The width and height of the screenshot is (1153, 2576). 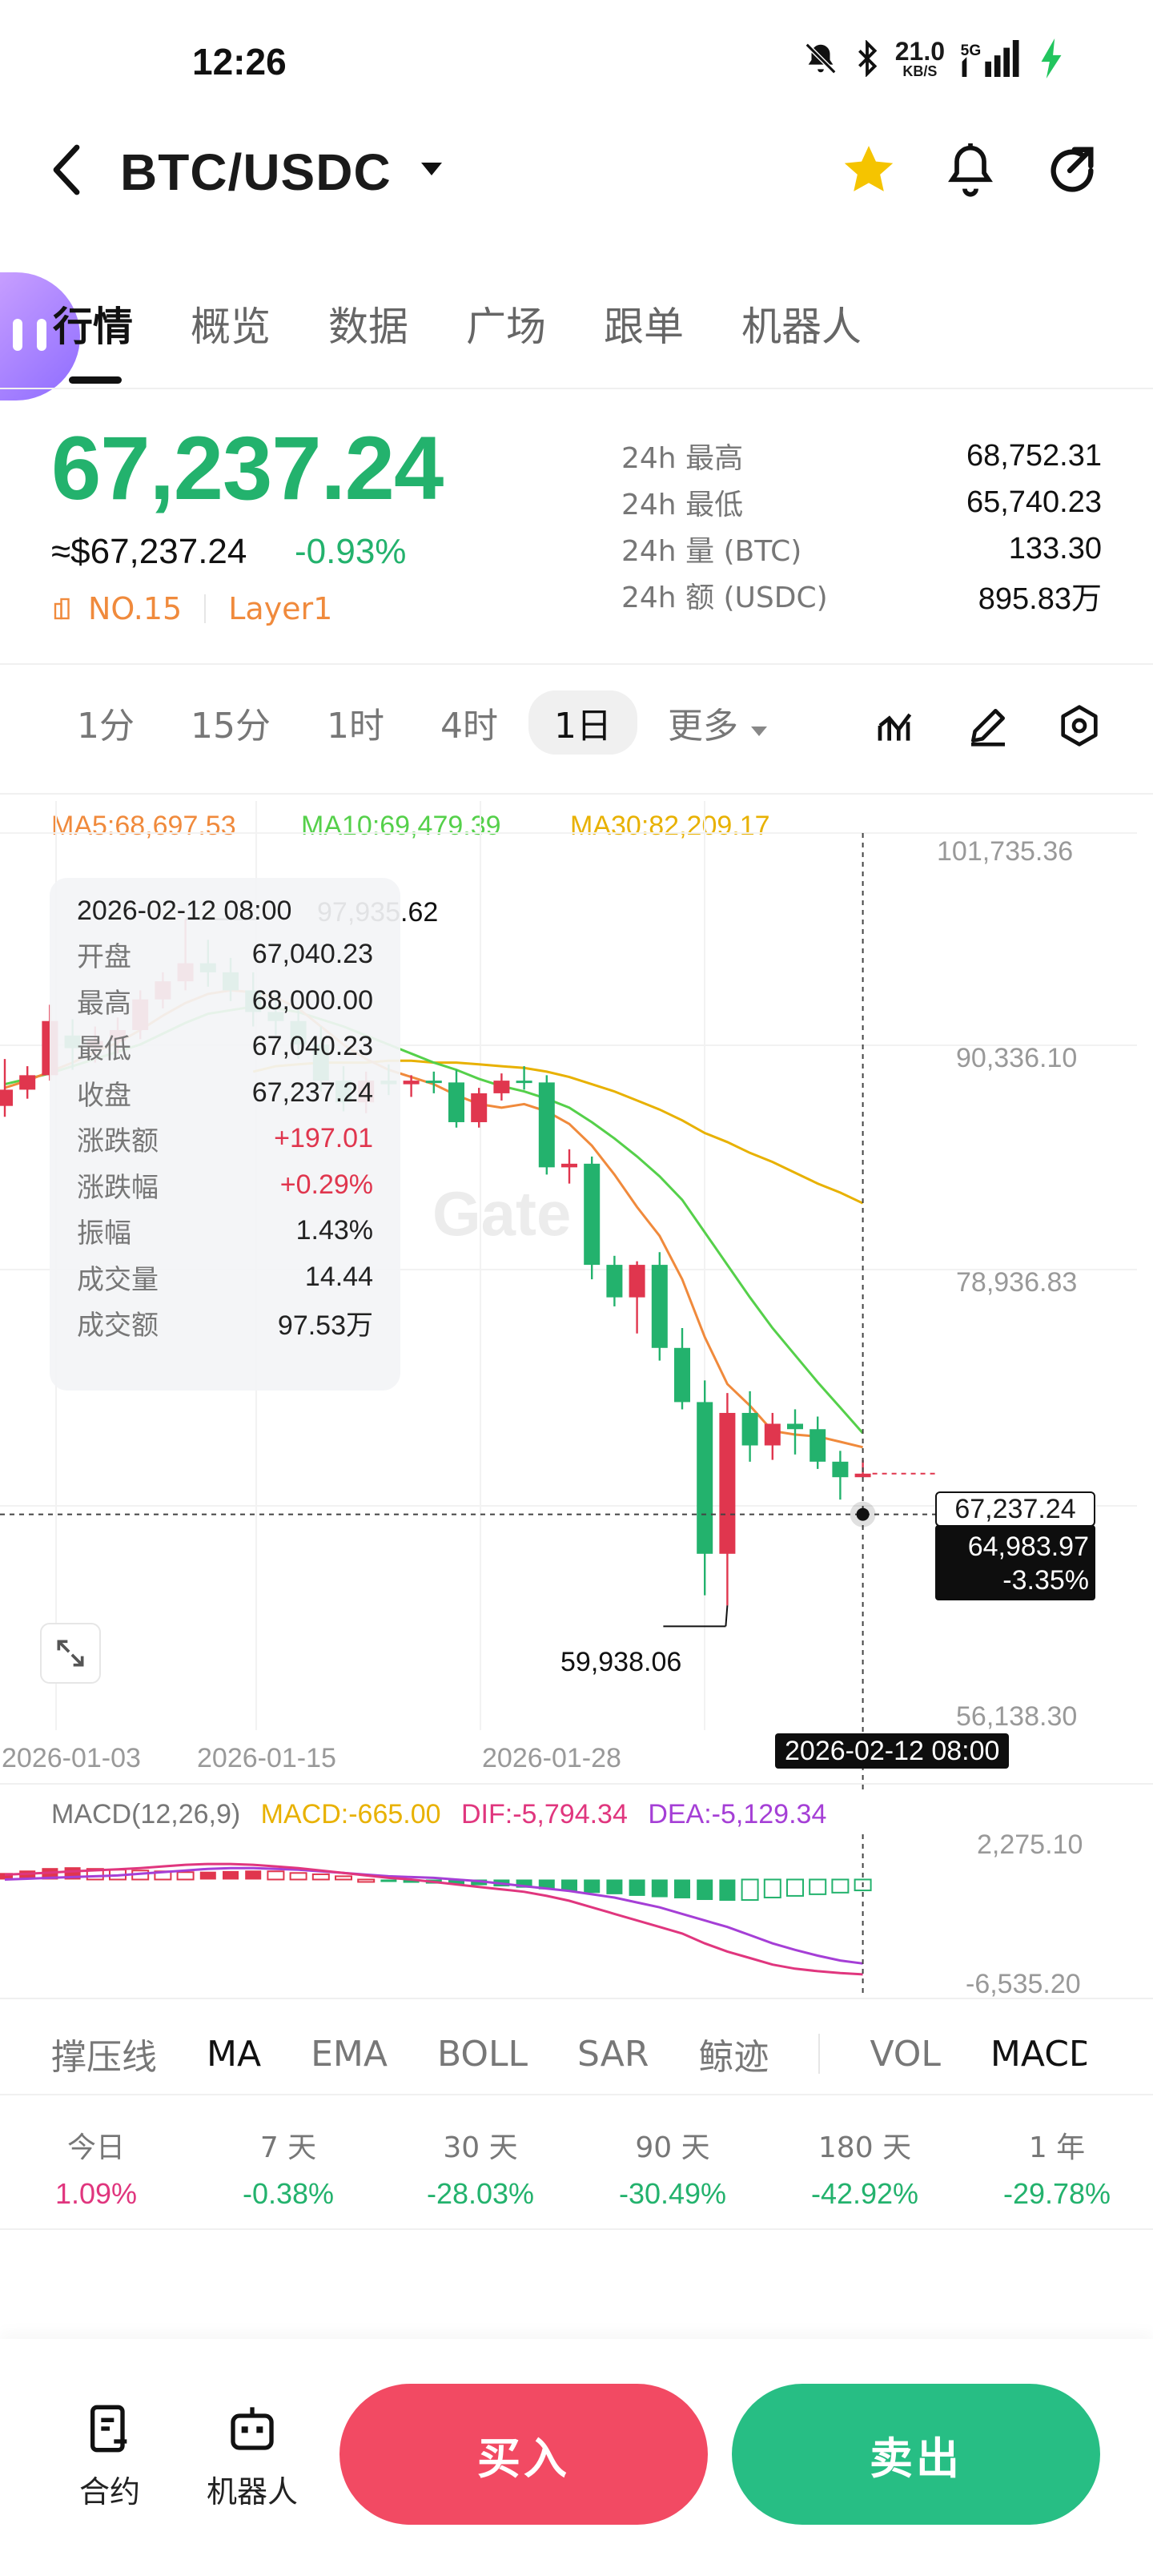 What do you see at coordinates (104, 1049) in the screenshot?
I see `tooltip-label: 最低` at bounding box center [104, 1049].